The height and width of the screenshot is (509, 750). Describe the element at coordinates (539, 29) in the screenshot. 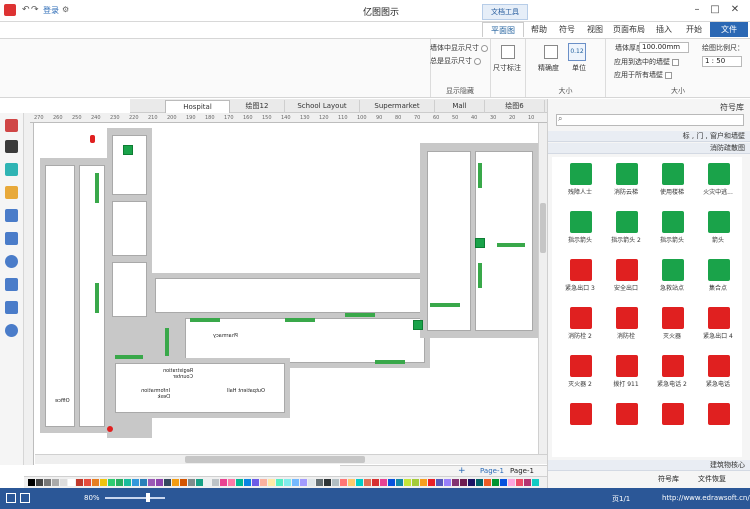

I see `tab-help: 帮助` at that location.